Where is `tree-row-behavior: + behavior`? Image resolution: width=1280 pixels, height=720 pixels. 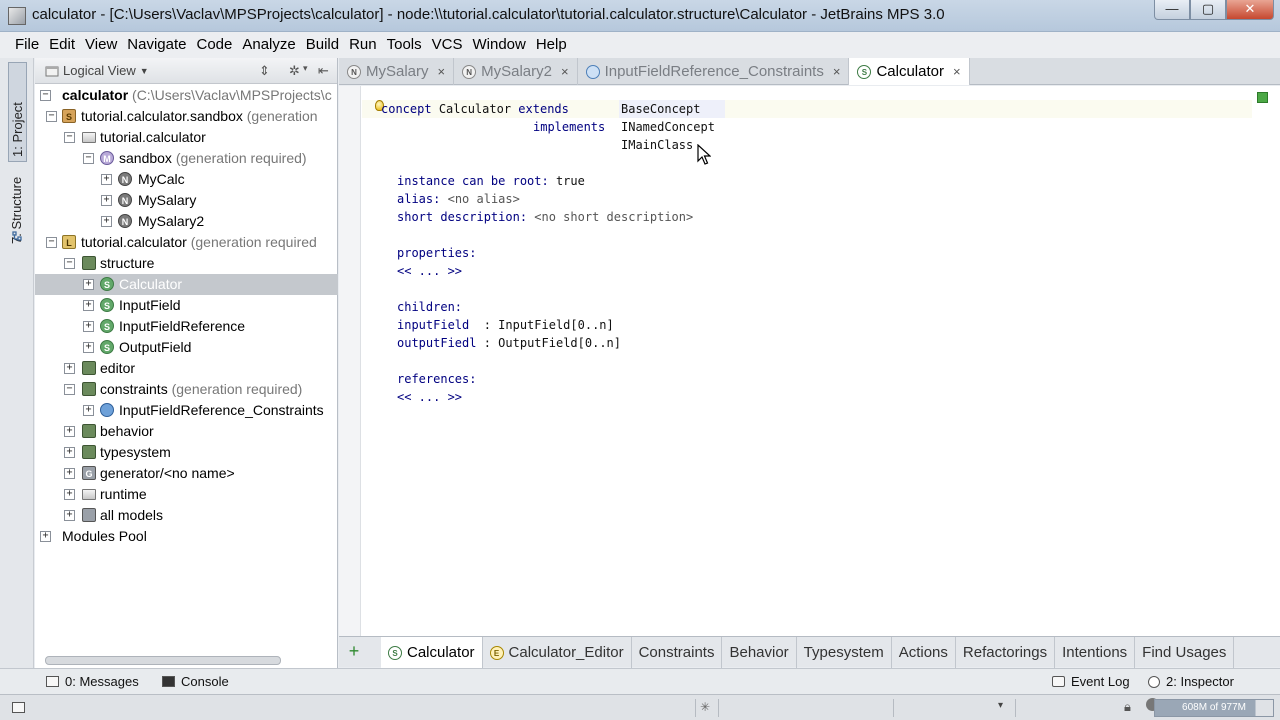
tree-row-behavior: + behavior is located at coordinates (186, 431).